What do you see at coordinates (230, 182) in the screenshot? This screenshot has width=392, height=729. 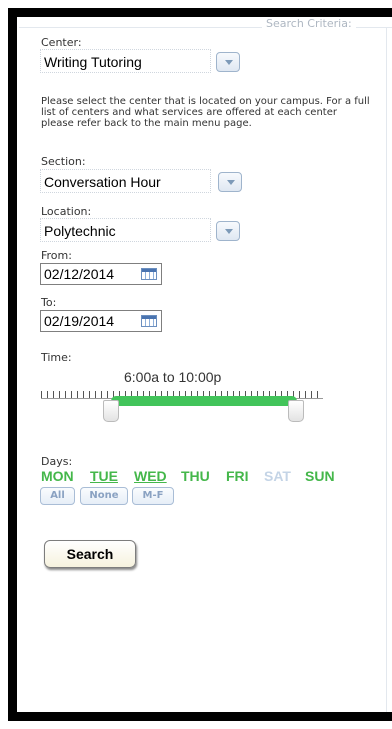 I see `section-dropdown-chevron-icon` at bounding box center [230, 182].